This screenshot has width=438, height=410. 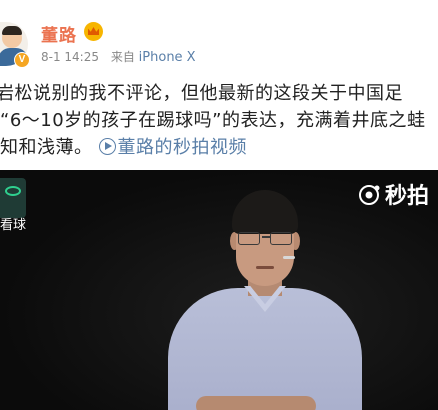 I want to click on crown-icon, so click(x=93, y=31).